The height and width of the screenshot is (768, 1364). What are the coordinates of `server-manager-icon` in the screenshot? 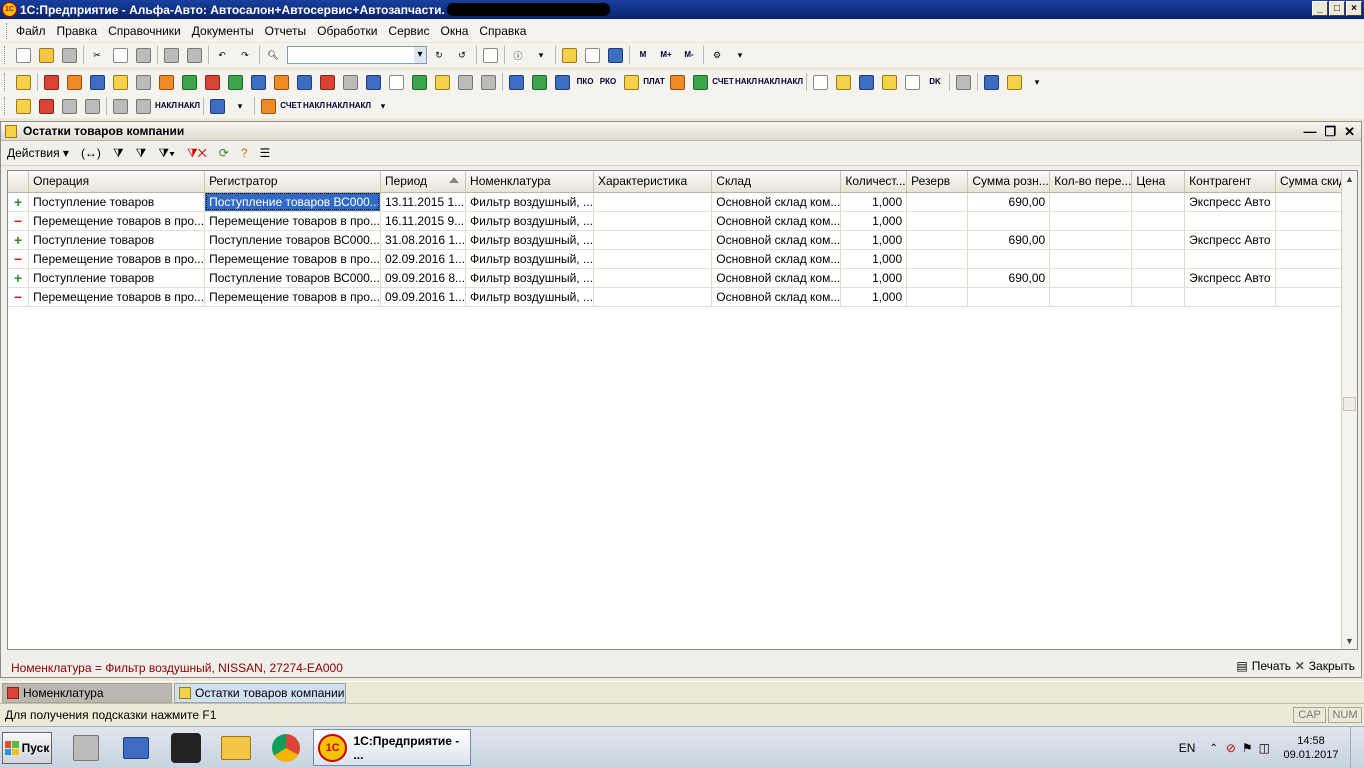 It's located at (86, 748).